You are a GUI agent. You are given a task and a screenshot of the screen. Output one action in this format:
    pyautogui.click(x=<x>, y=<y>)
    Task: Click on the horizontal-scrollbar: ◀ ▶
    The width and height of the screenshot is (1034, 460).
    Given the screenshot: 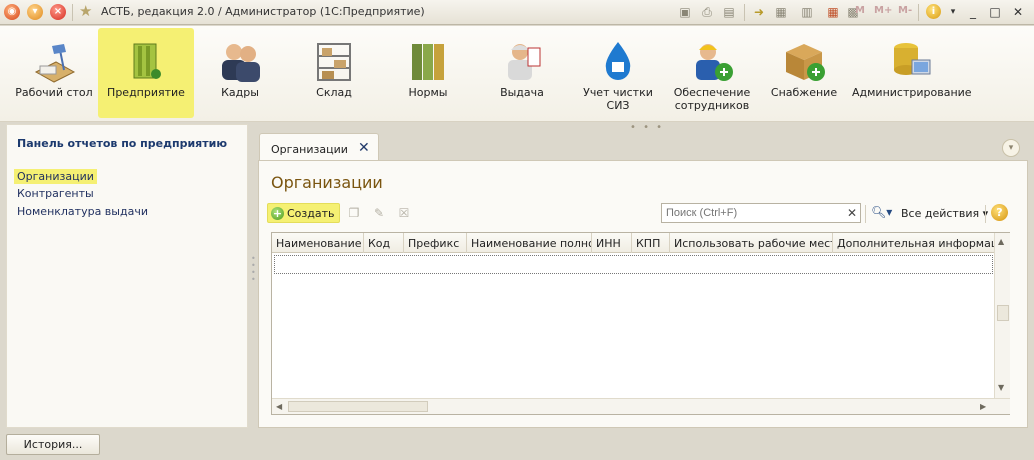 What is the action you would take?
    pyautogui.click(x=641, y=406)
    